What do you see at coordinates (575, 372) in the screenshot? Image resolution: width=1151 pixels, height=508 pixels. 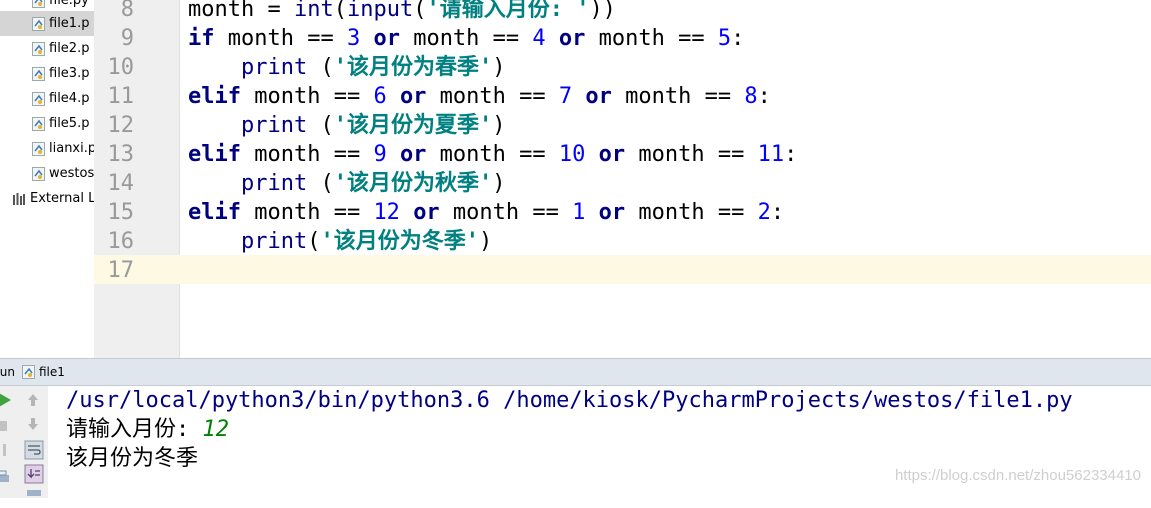 I see `run-tool-window-header: Run file1` at bounding box center [575, 372].